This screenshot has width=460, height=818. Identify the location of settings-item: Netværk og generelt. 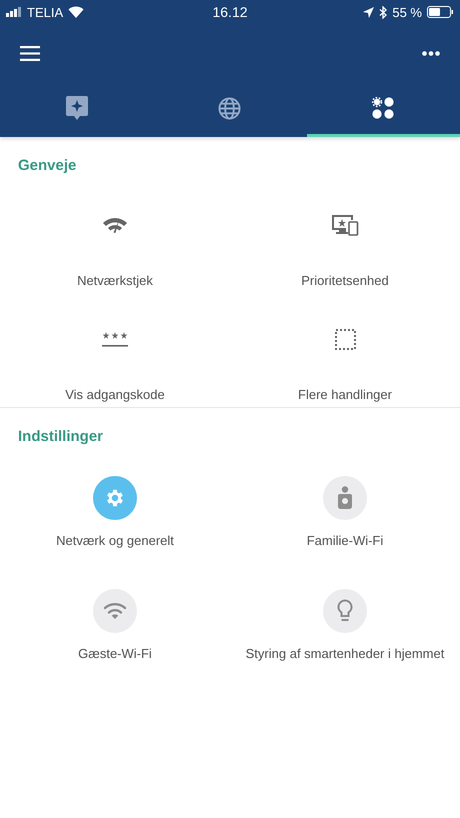
(115, 532).